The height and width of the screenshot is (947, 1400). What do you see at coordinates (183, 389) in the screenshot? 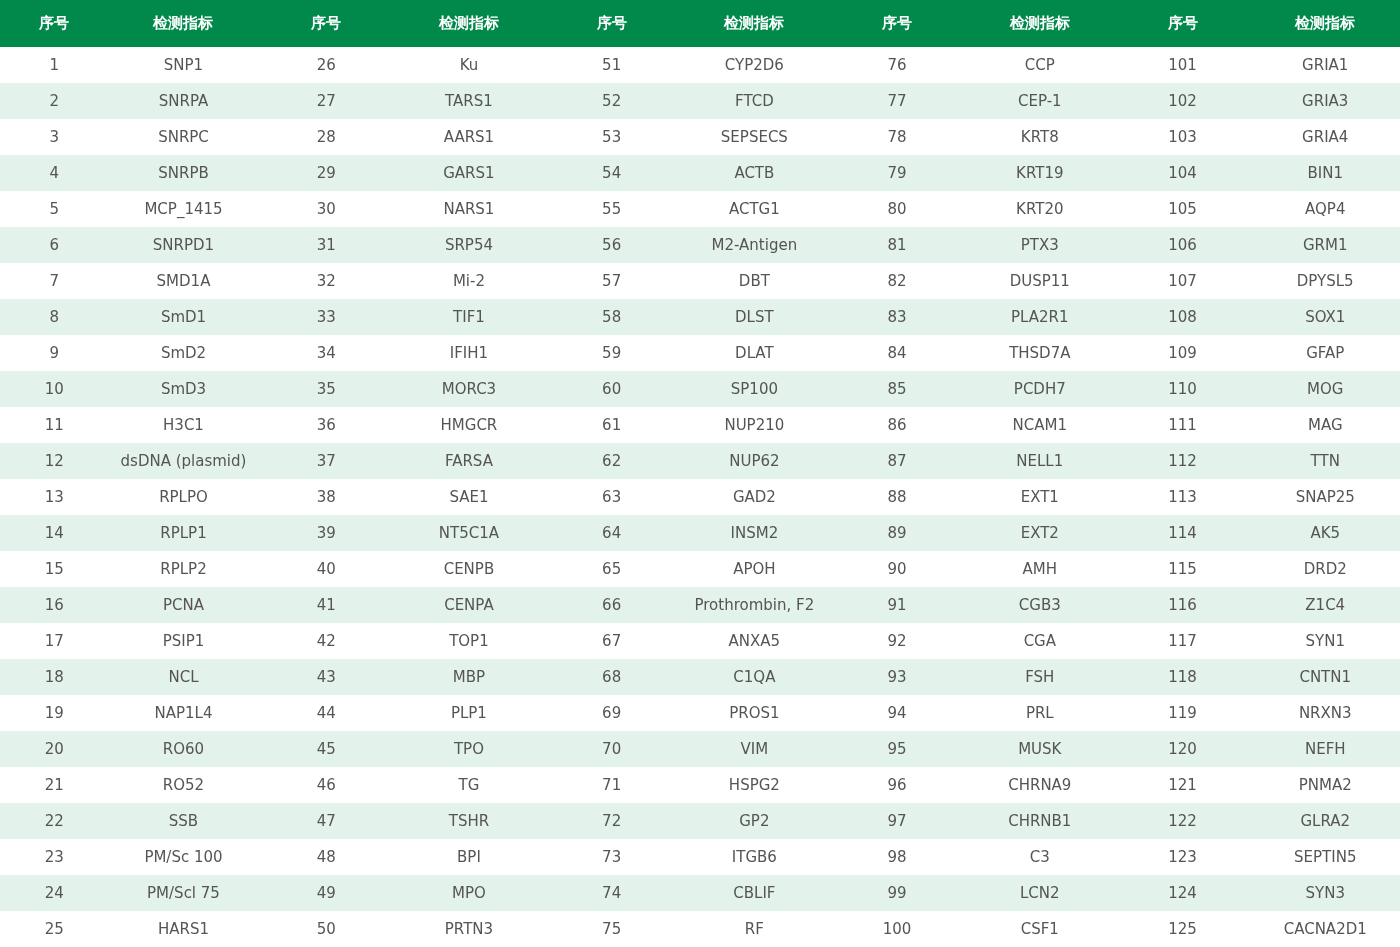
I see `table-cell: SmD3` at bounding box center [183, 389].